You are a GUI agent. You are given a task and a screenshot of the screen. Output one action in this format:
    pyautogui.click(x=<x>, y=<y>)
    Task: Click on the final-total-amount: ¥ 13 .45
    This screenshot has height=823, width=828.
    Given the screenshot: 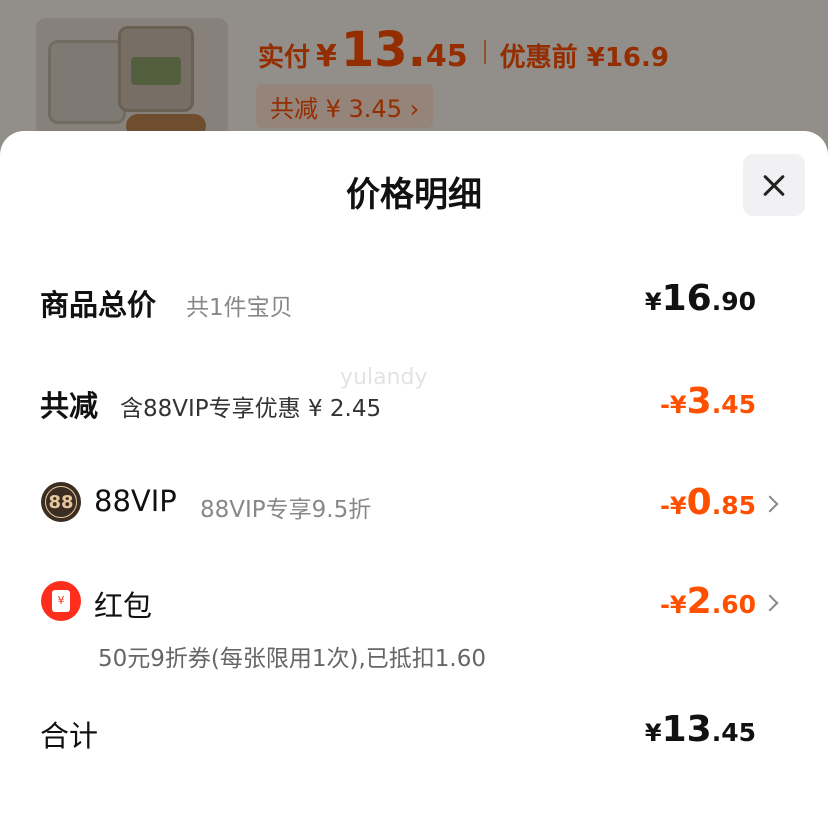 What is the action you would take?
    pyautogui.click(x=700, y=729)
    